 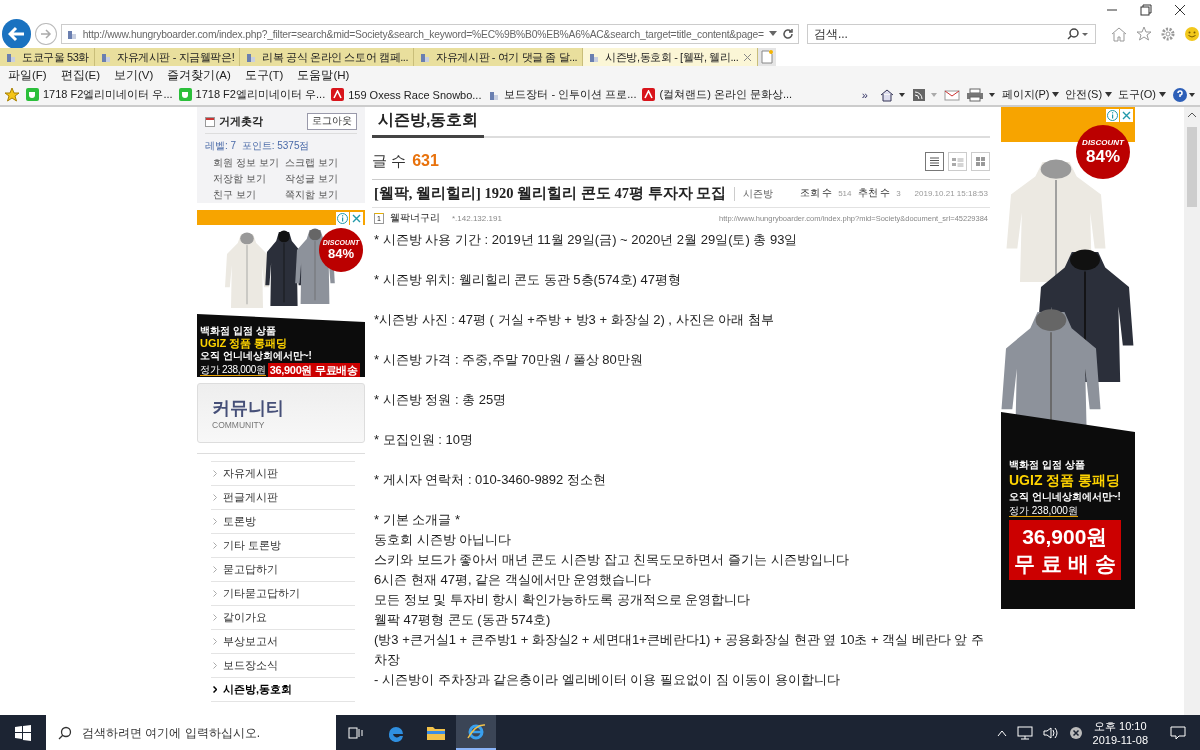 What do you see at coordinates (563, 600) in the screenshot?
I see `post-text: 모든 정보 및 투자비 항시 확인가능하도록 공개적으로 운영합니다` at bounding box center [563, 600].